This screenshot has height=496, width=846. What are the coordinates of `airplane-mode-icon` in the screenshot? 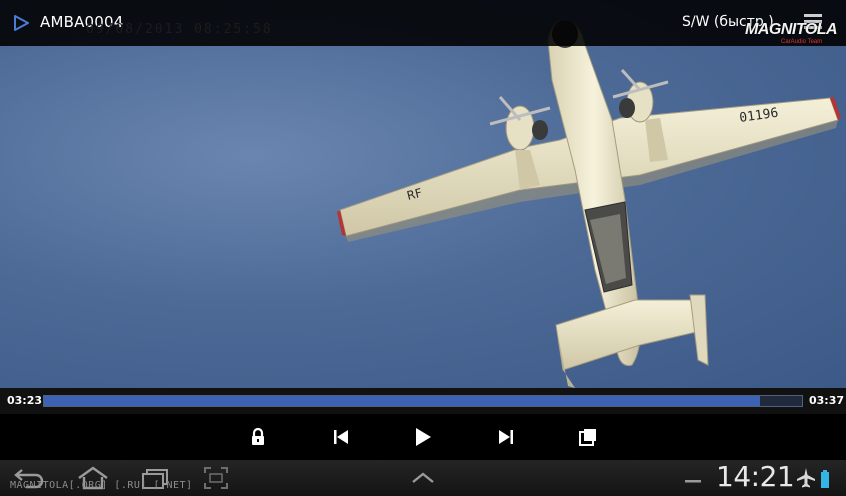 It's located at (806, 478).